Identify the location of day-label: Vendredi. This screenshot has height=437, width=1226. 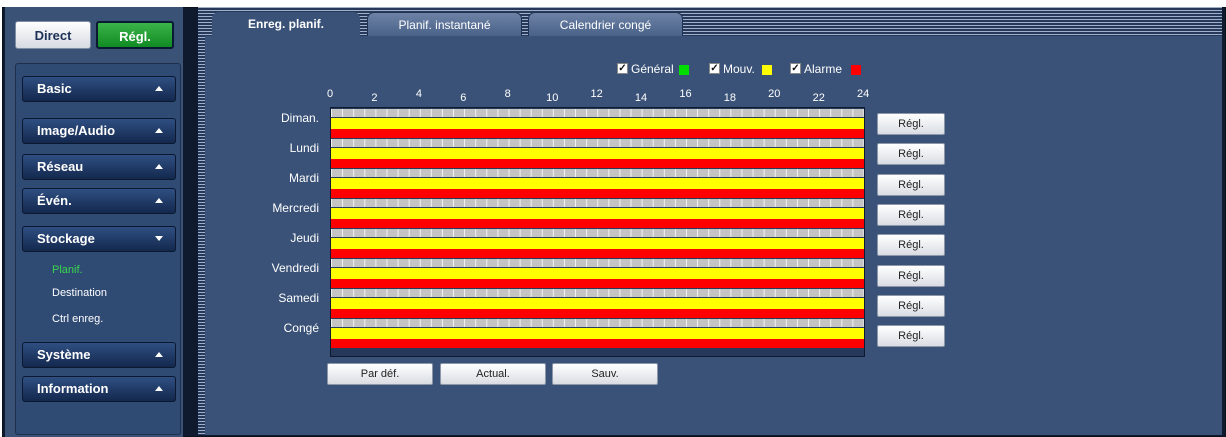
(295, 268).